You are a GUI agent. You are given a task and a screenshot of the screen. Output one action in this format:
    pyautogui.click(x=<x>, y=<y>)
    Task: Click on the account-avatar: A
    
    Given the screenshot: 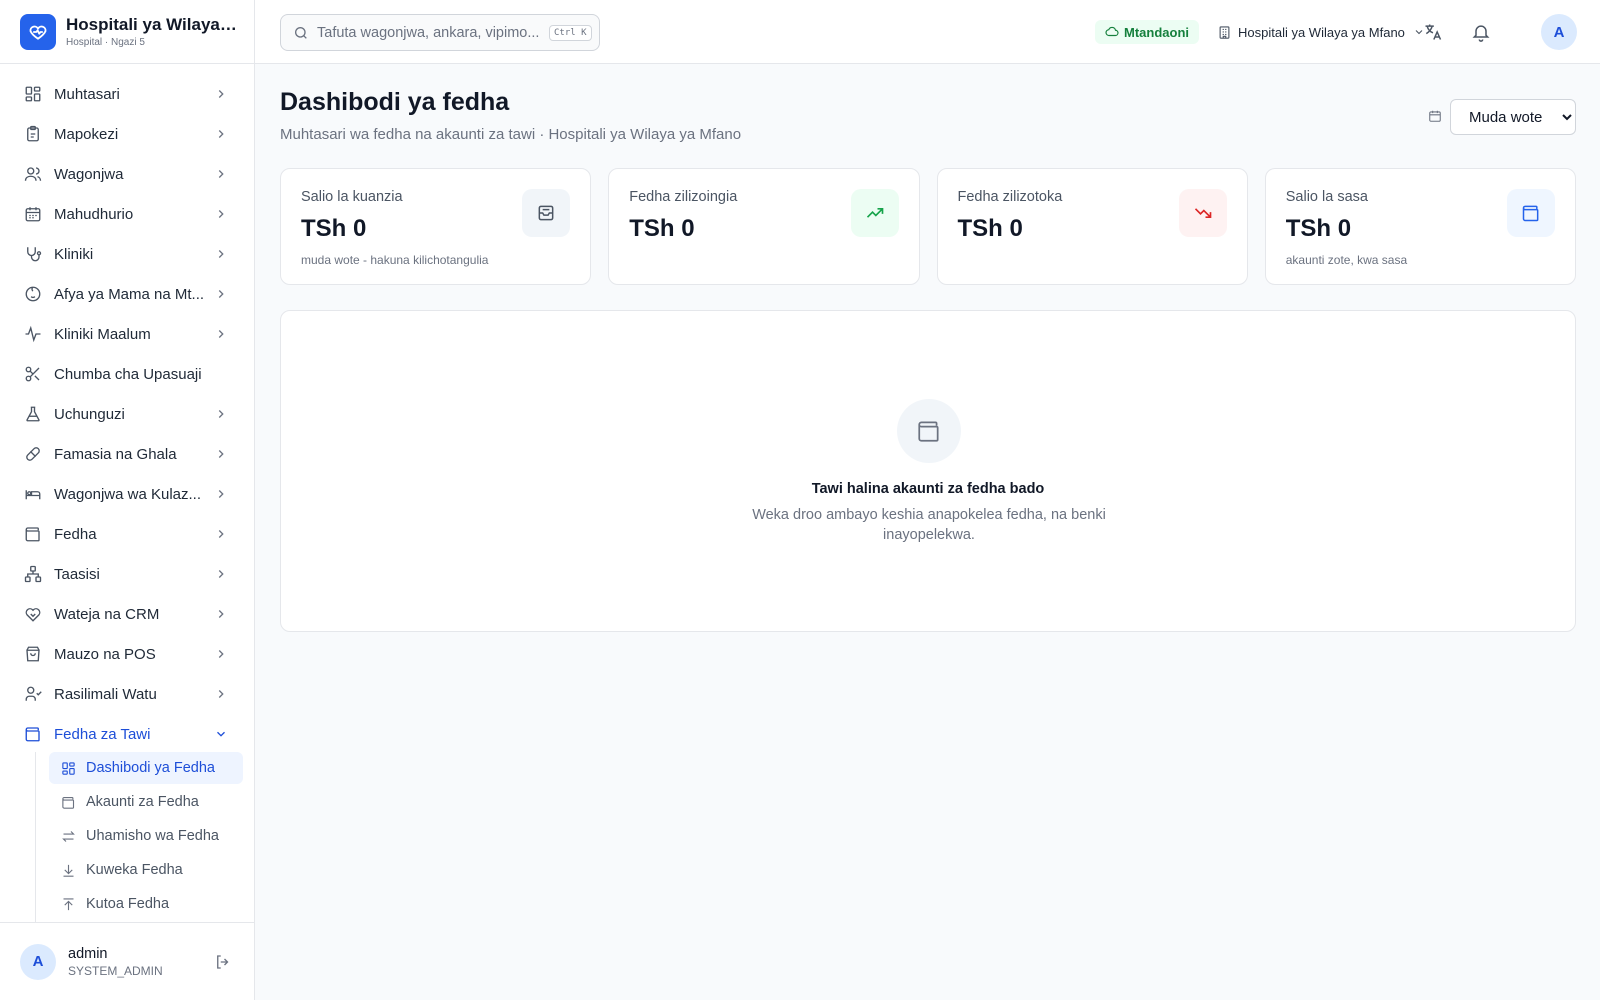 What is the action you would take?
    pyautogui.click(x=1559, y=32)
    